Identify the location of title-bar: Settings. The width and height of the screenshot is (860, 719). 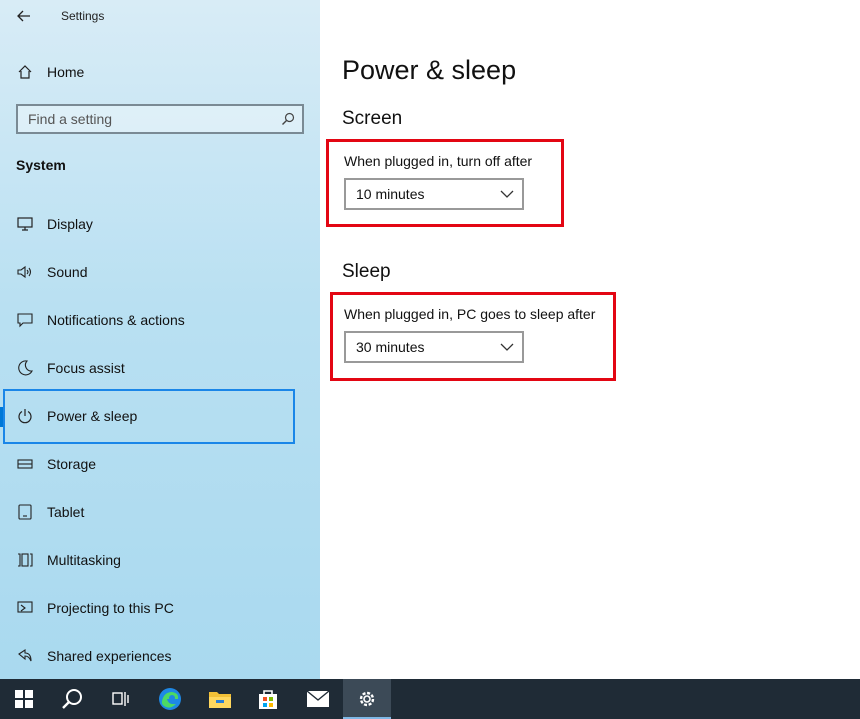
(160, 16).